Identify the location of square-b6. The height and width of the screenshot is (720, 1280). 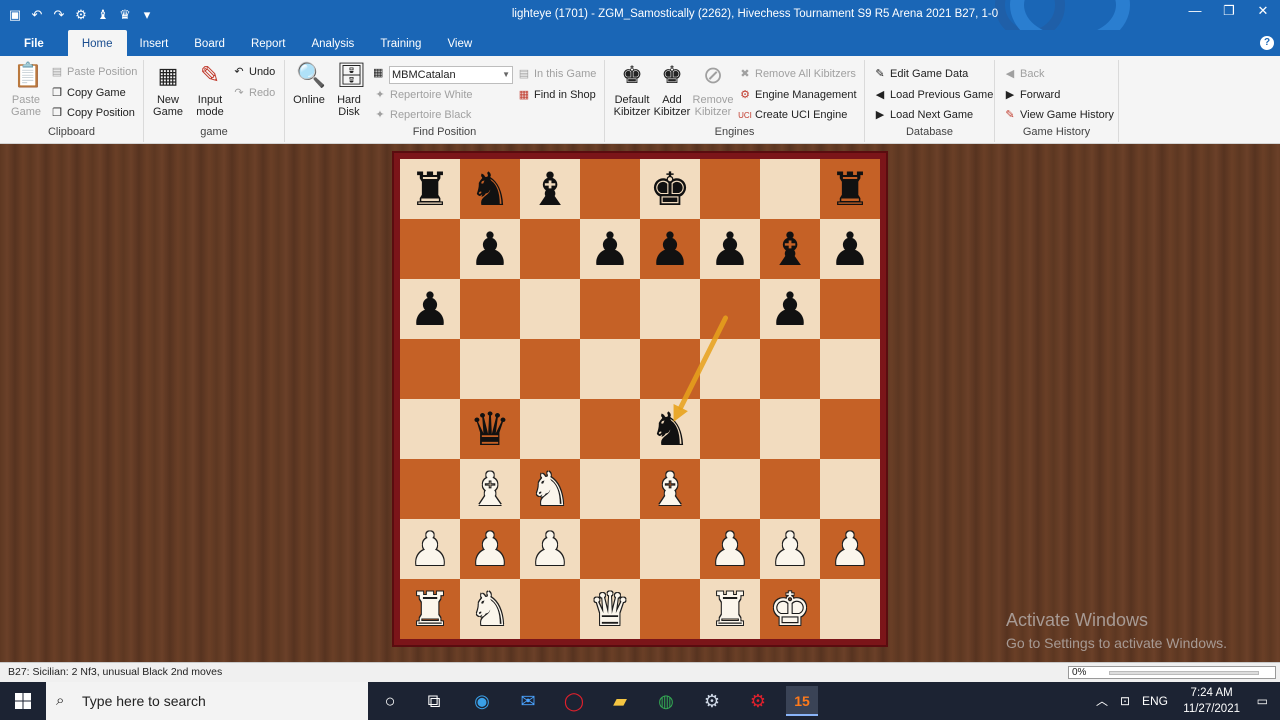
(490, 309).